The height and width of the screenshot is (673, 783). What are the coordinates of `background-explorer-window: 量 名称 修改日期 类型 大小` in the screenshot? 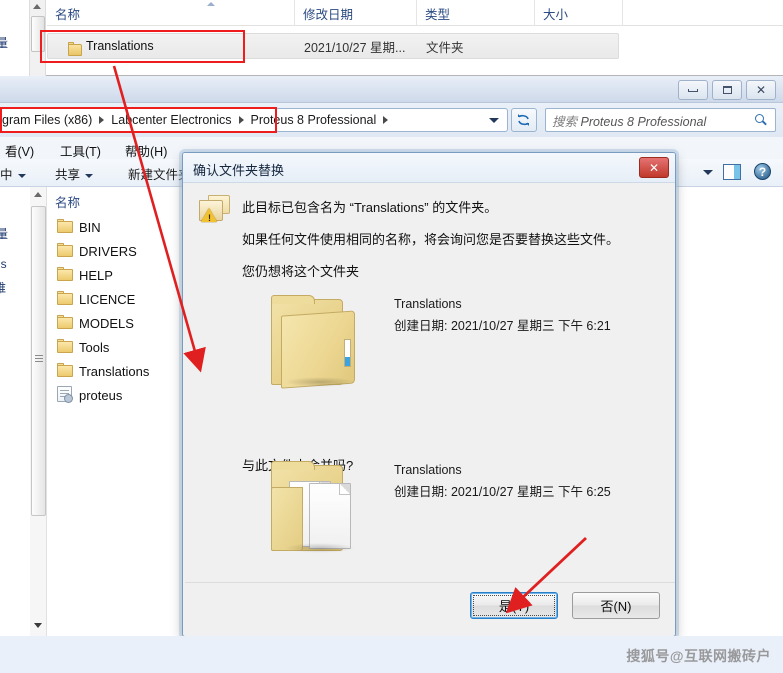 It's located at (391, 38).